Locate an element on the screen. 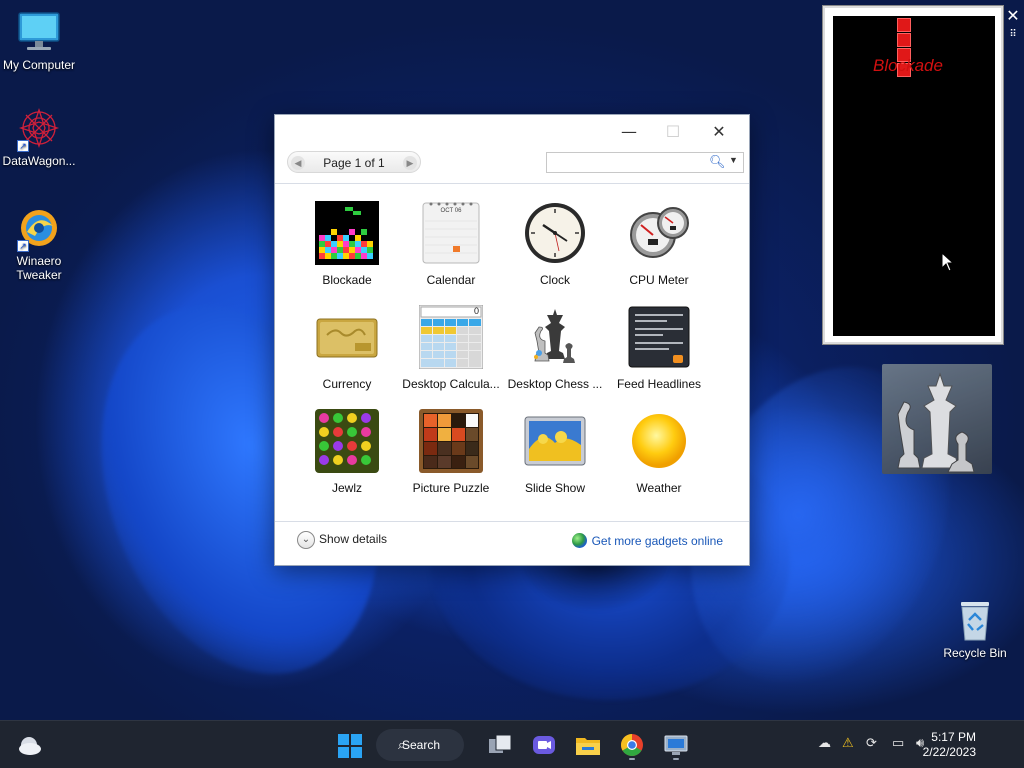 The height and width of the screenshot is (768, 1024). taskbar-search-label: Search is located at coordinates (421, 745).